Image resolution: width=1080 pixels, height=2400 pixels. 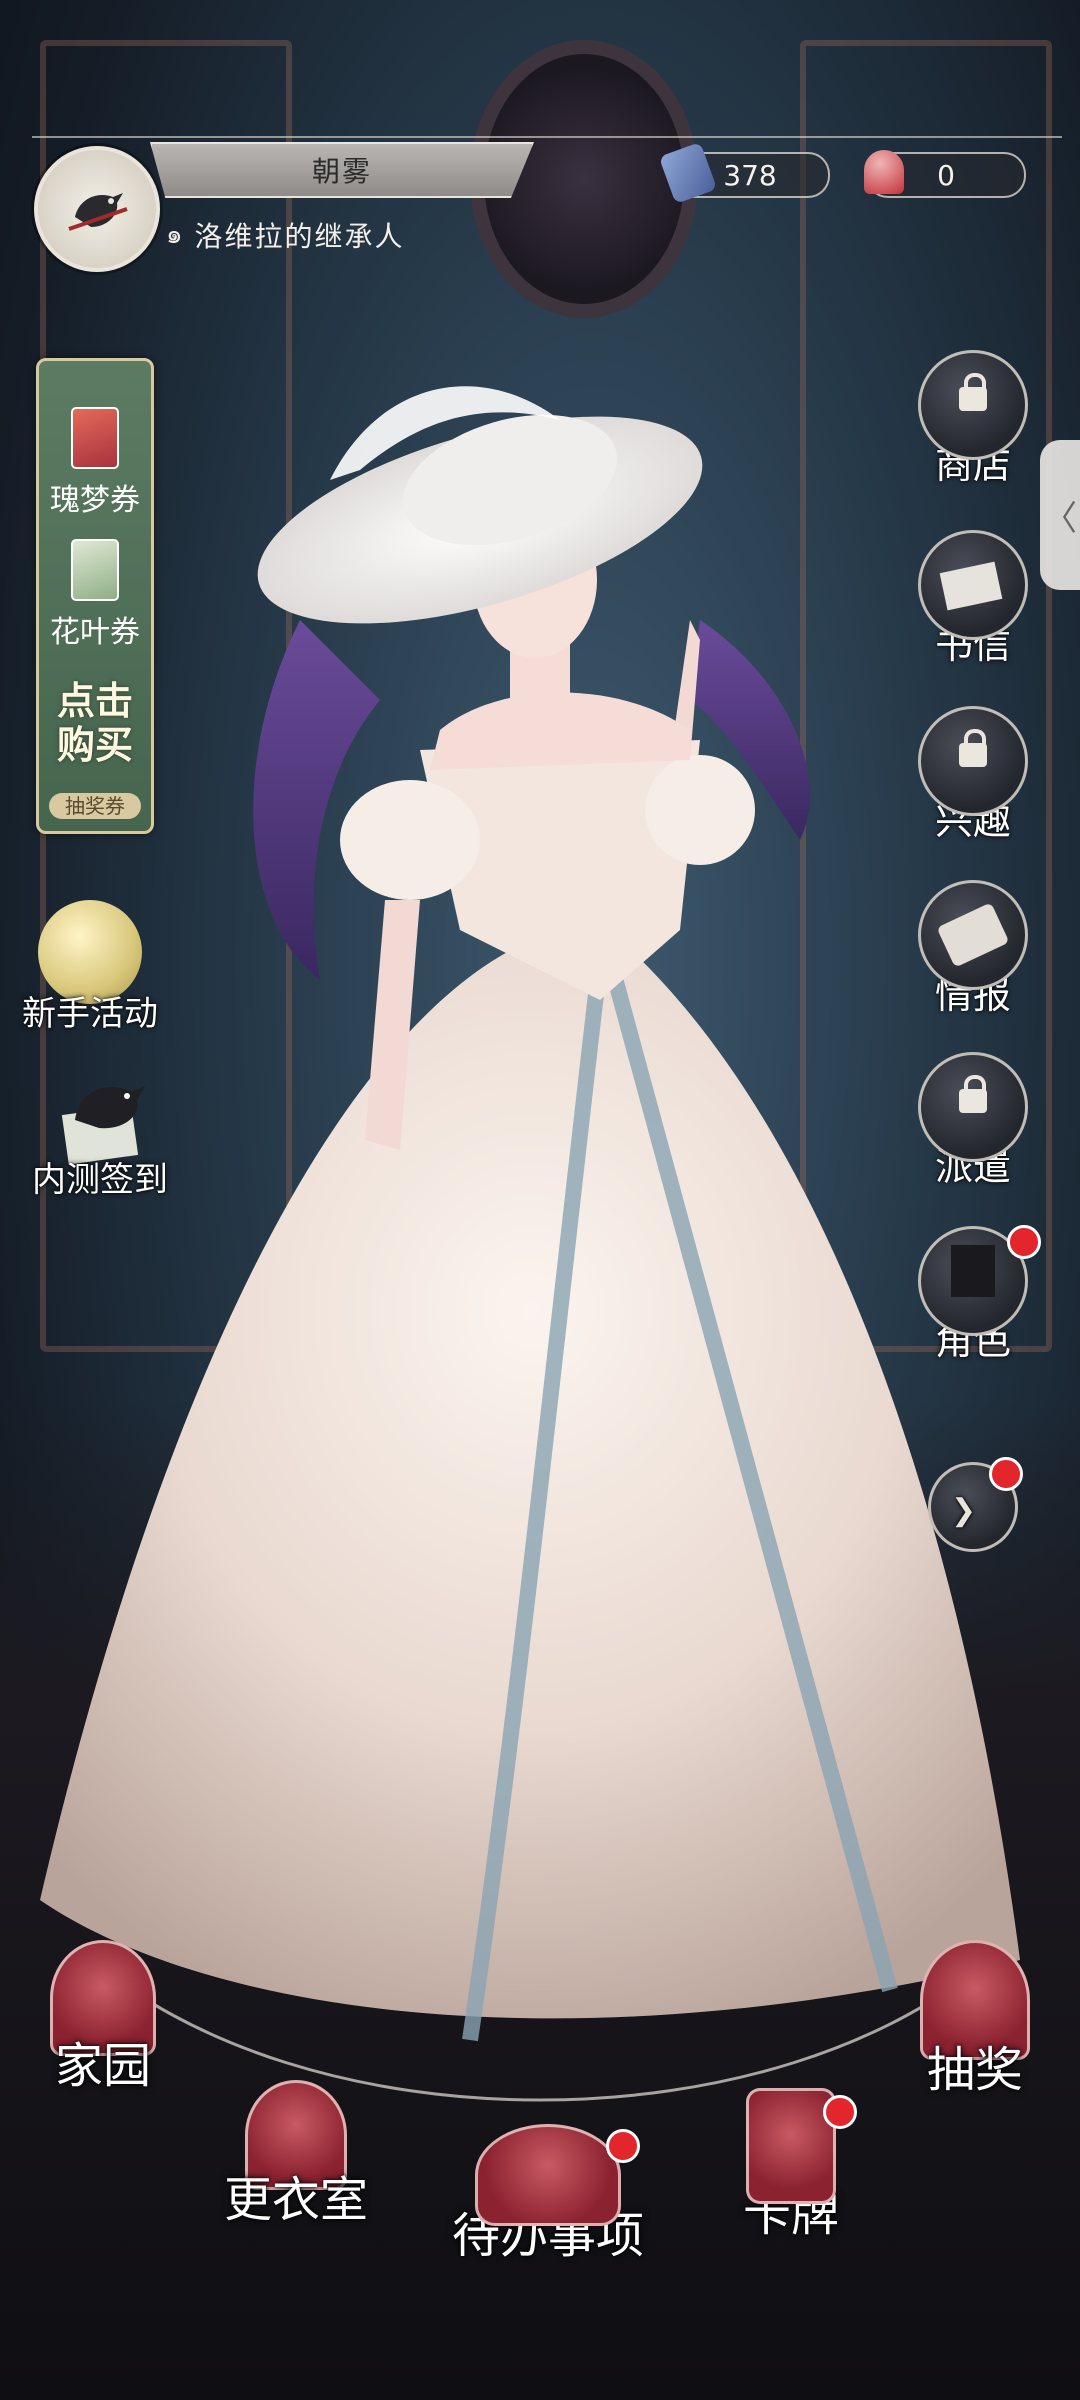 I want to click on currency-bell: 0, so click(x=945, y=174).